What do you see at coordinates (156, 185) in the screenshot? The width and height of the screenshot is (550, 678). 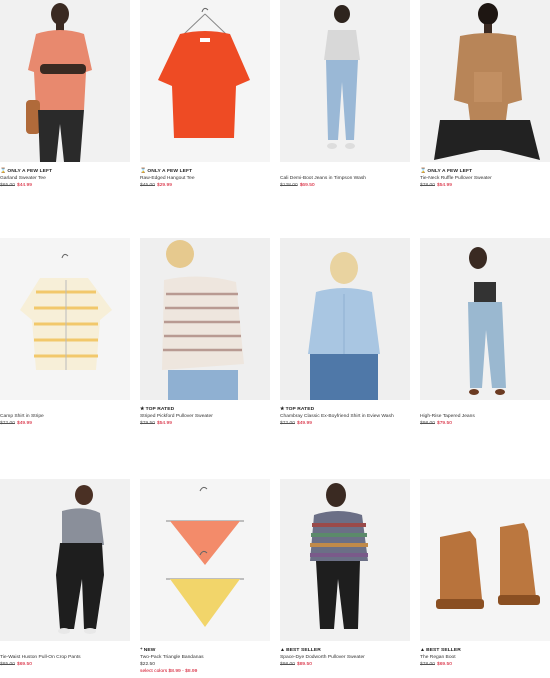 I see `product-price: $45.00 $29.99` at bounding box center [156, 185].